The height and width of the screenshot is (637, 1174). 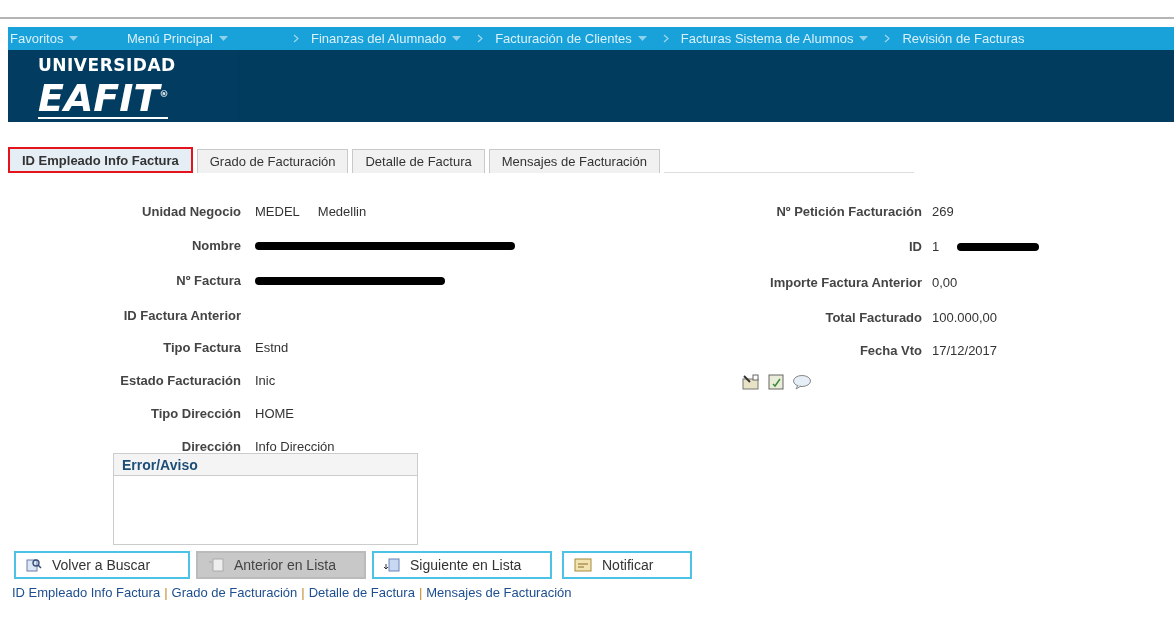 What do you see at coordinates (234, 592) in the screenshot?
I see `page-link: Grado de Facturación` at bounding box center [234, 592].